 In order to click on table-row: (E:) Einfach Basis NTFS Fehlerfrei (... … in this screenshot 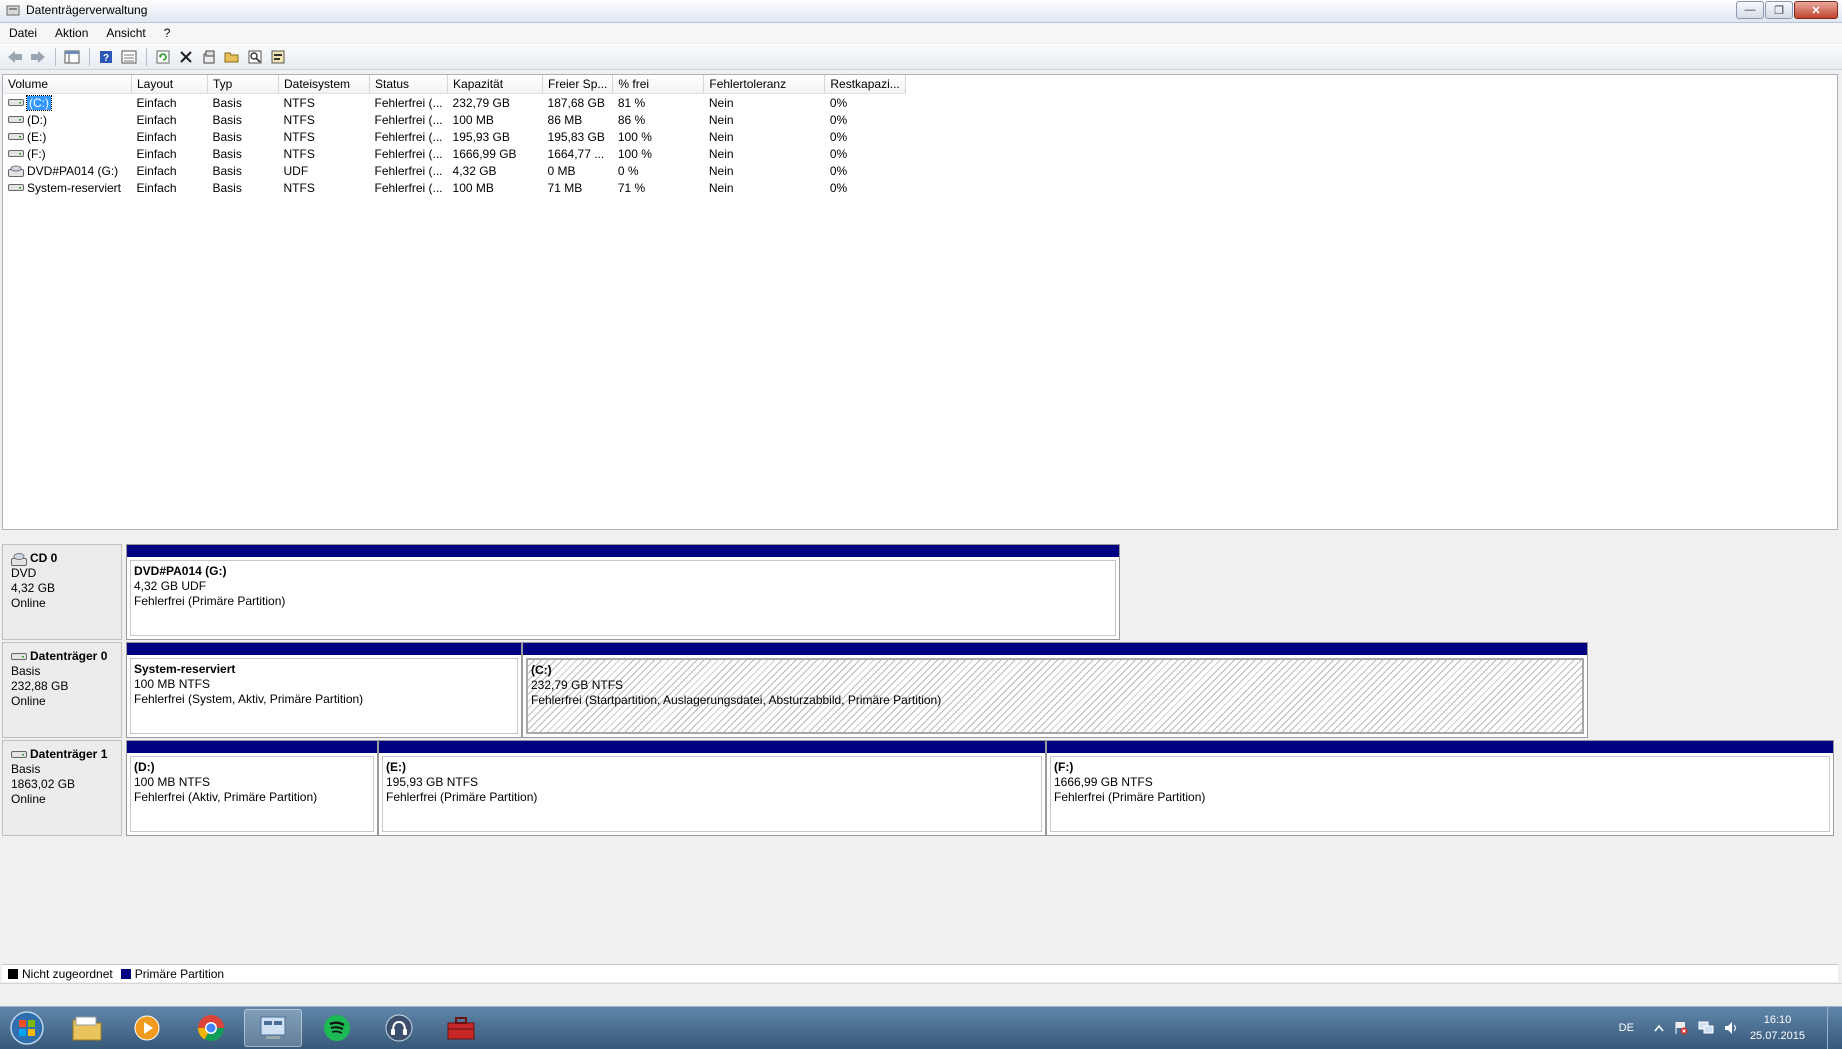, I will do `click(454, 136)`.